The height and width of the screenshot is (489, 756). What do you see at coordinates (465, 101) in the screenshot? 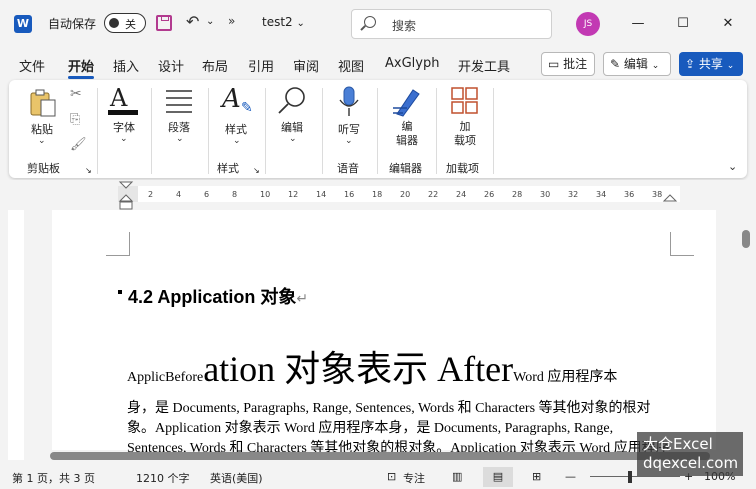
I see `addins-icon` at bounding box center [465, 101].